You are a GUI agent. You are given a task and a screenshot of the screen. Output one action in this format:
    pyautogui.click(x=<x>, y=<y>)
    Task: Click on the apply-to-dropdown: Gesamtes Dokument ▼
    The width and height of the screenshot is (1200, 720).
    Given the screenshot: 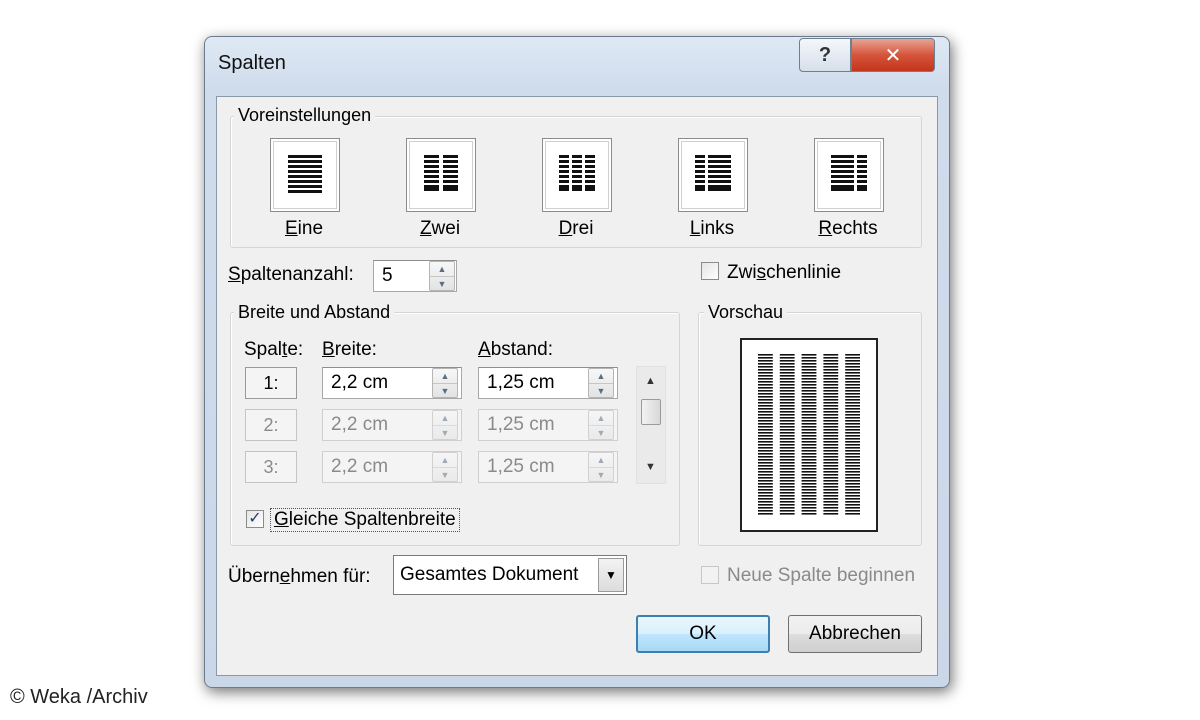 What is the action you would take?
    pyautogui.click(x=510, y=575)
    